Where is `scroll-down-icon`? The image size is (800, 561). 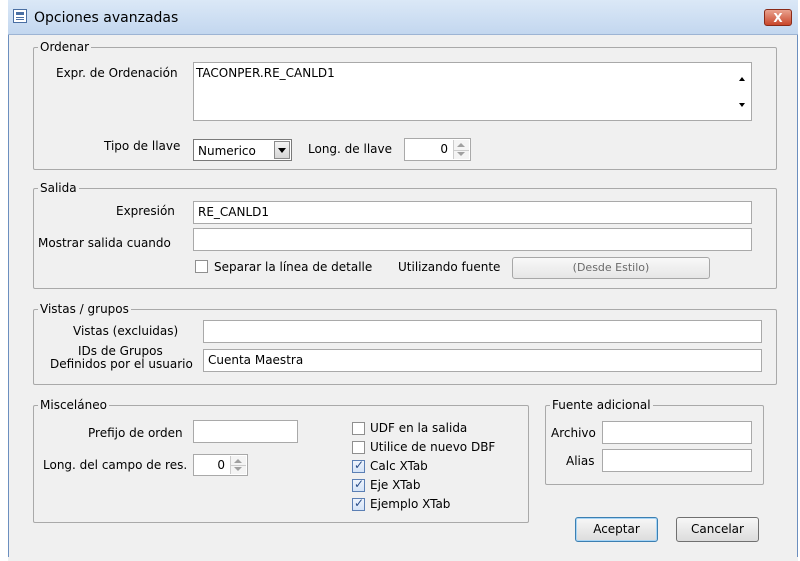
scroll-down-icon is located at coordinates (742, 105).